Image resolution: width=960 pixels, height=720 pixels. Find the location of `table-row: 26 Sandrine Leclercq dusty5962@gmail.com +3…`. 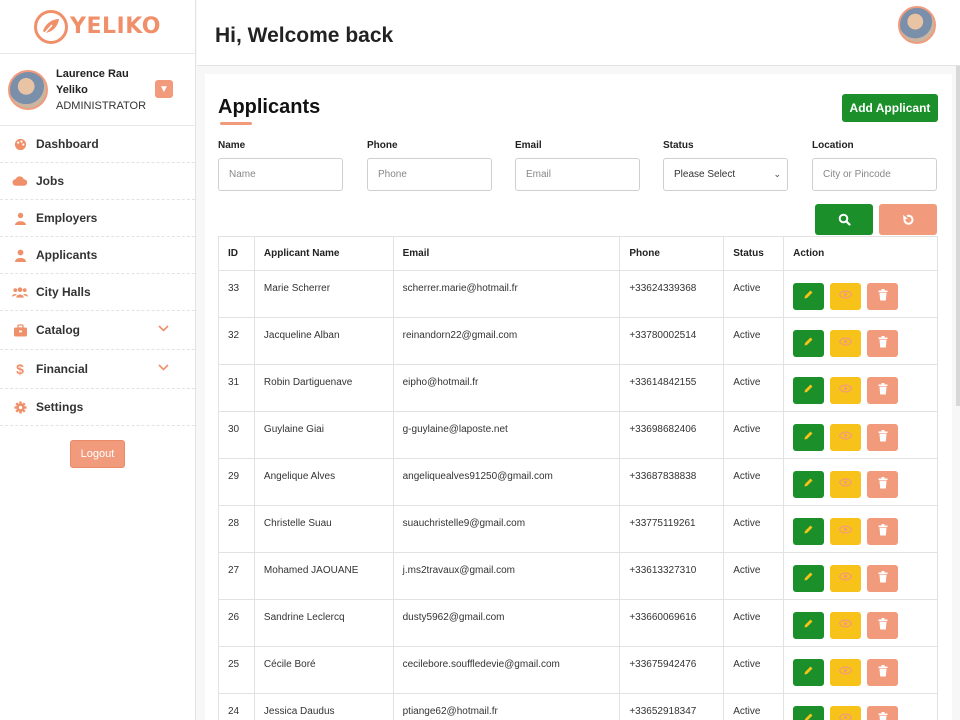

table-row: 26 Sandrine Leclercq dusty5962@gmail.com +3… is located at coordinates (578, 623).